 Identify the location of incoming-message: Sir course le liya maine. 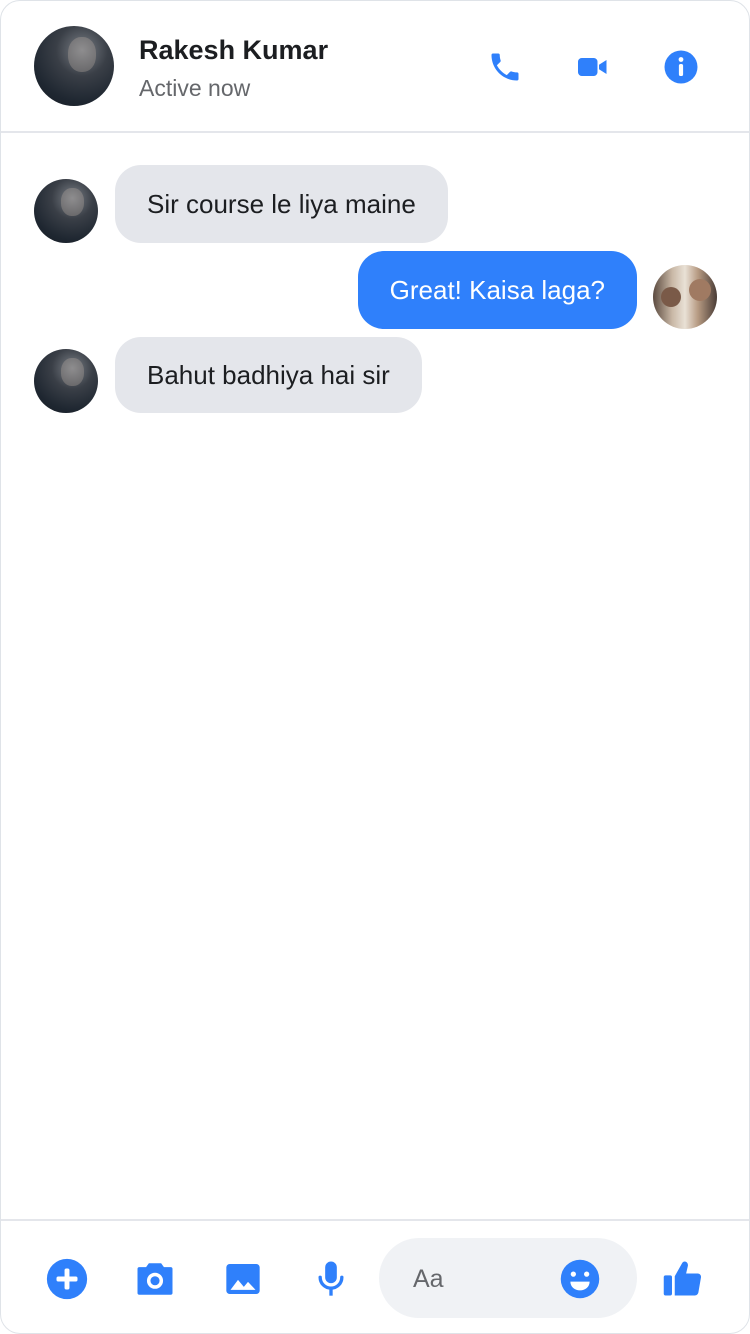
(281, 204).